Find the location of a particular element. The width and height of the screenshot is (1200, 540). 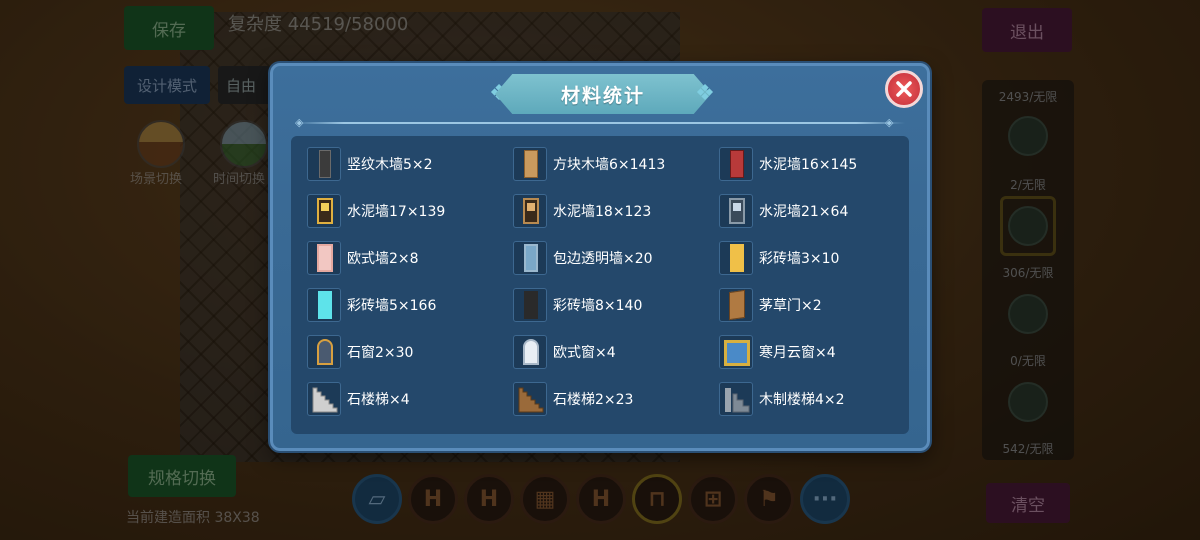

item-label: 彩砖墙5×166 is located at coordinates (392, 306).